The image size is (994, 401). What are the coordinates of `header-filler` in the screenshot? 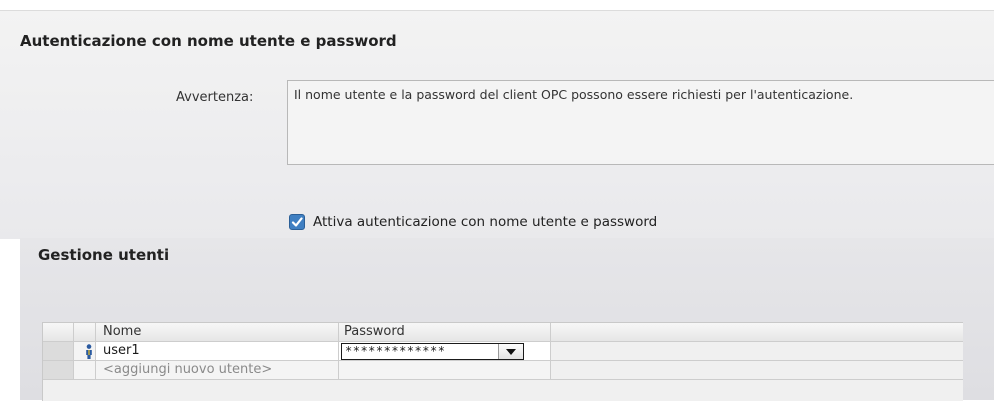 It's located at (757, 332).